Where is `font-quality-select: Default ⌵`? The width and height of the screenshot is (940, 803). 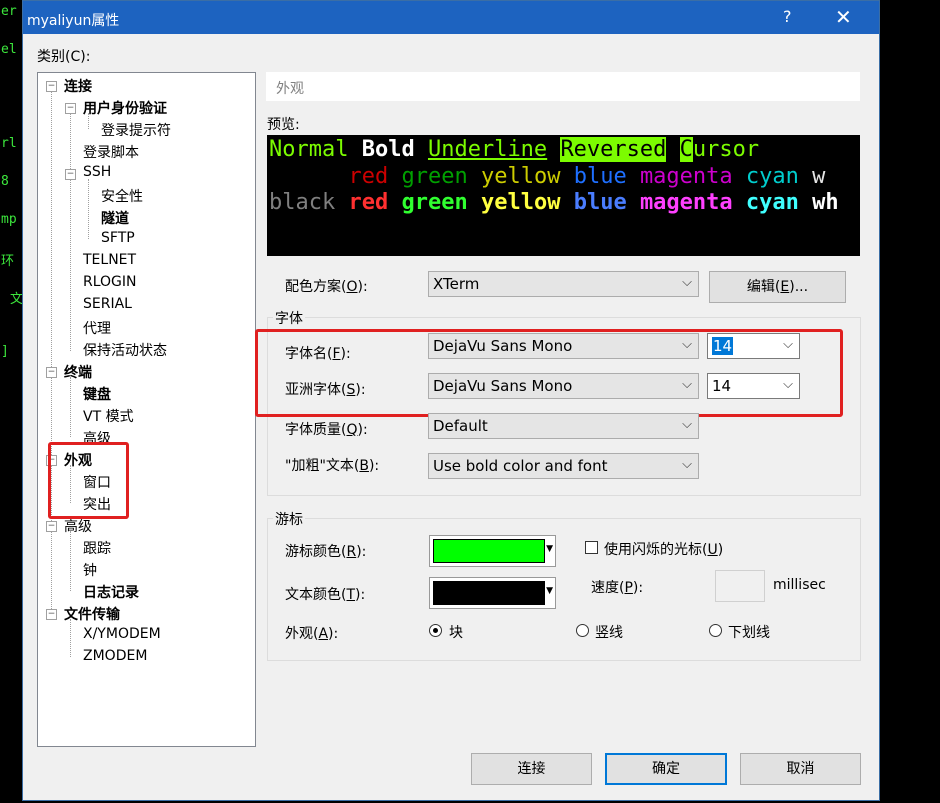 font-quality-select: Default ⌵ is located at coordinates (563, 426).